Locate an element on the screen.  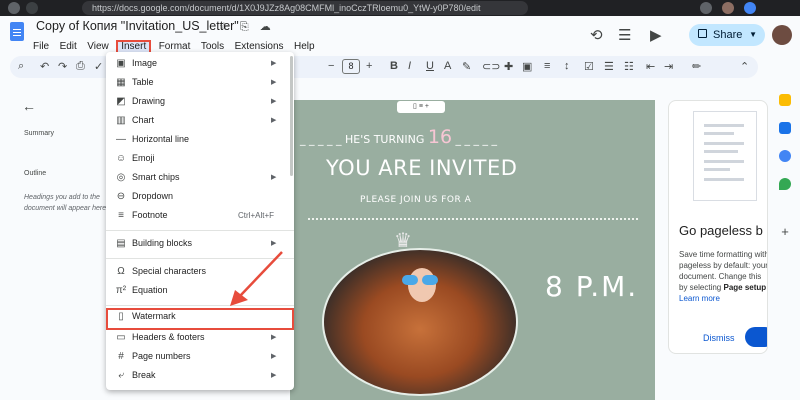
menu-item-label: Watermark is located at coordinates (154, 316).